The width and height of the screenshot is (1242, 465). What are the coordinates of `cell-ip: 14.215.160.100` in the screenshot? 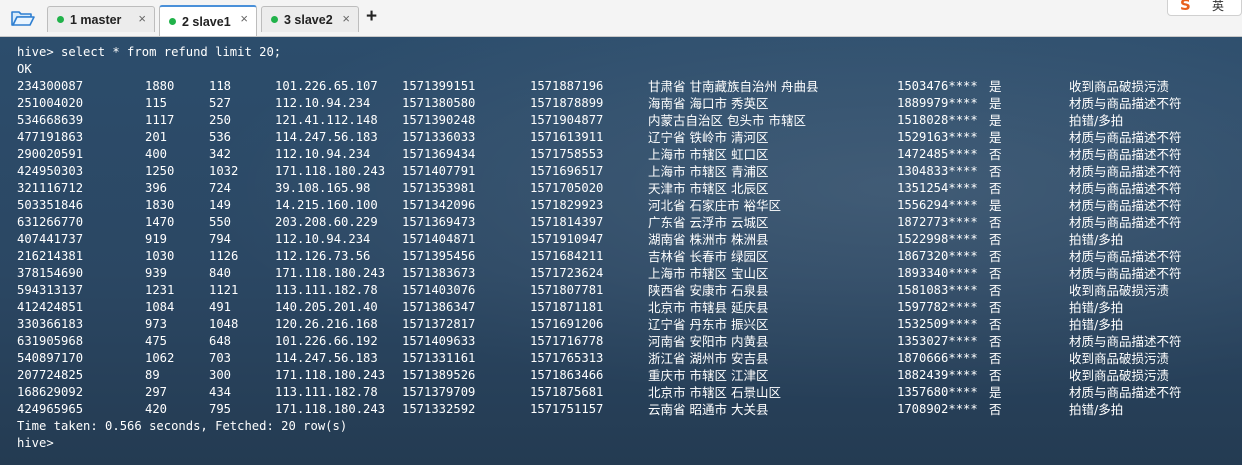 It's located at (326, 205).